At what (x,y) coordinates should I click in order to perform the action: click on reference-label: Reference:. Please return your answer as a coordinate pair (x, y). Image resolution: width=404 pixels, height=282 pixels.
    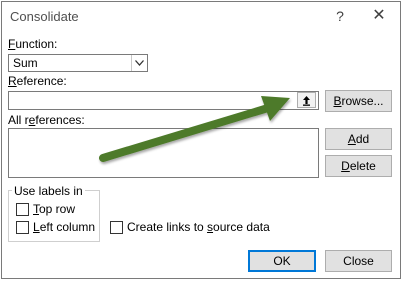
    Looking at the image, I should click on (37, 81).